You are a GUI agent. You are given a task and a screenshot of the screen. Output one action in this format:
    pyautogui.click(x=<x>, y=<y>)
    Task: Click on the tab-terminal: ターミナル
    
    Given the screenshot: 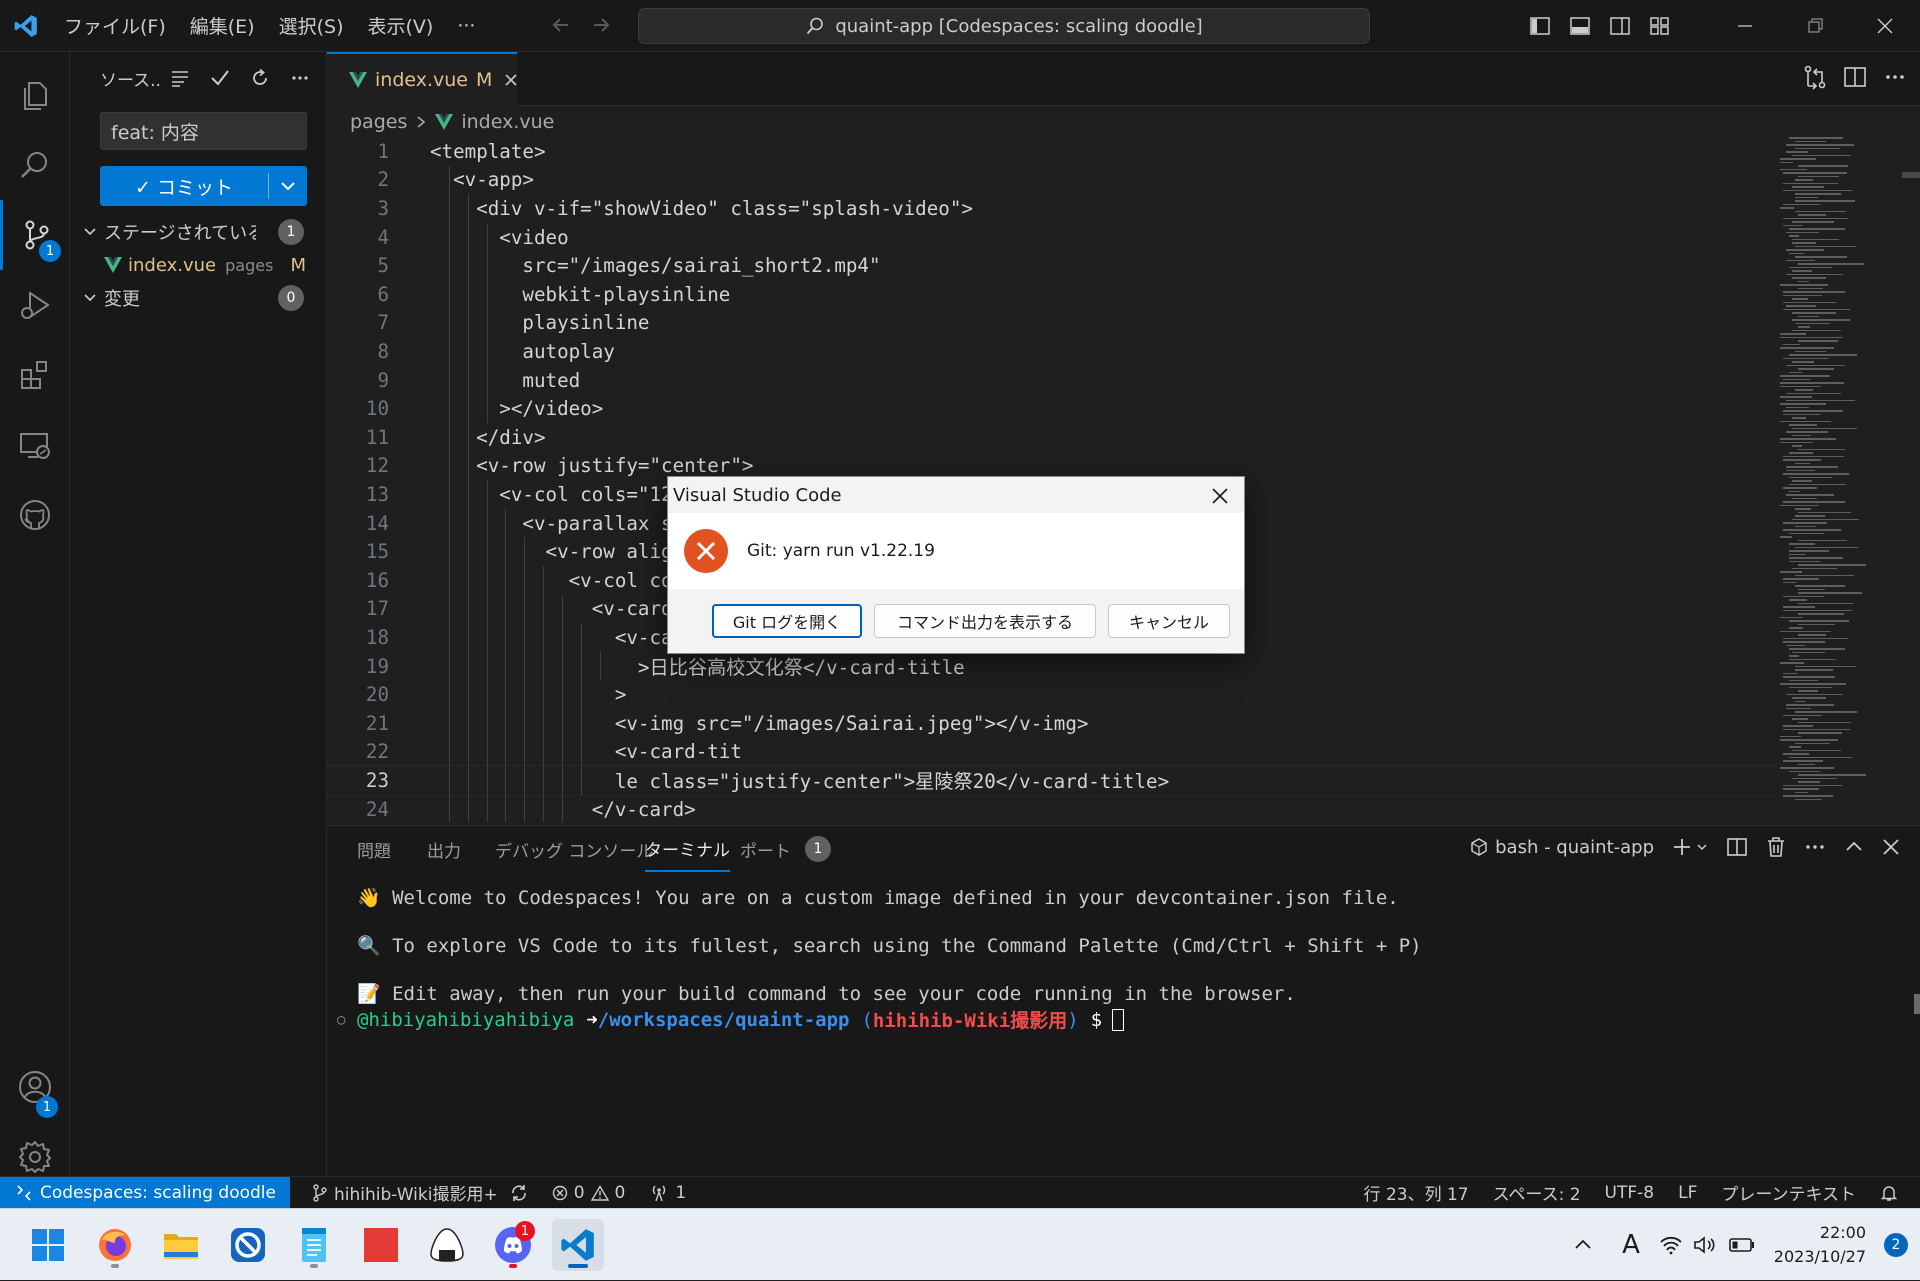 What is the action you would take?
    pyautogui.click(x=687, y=849)
    